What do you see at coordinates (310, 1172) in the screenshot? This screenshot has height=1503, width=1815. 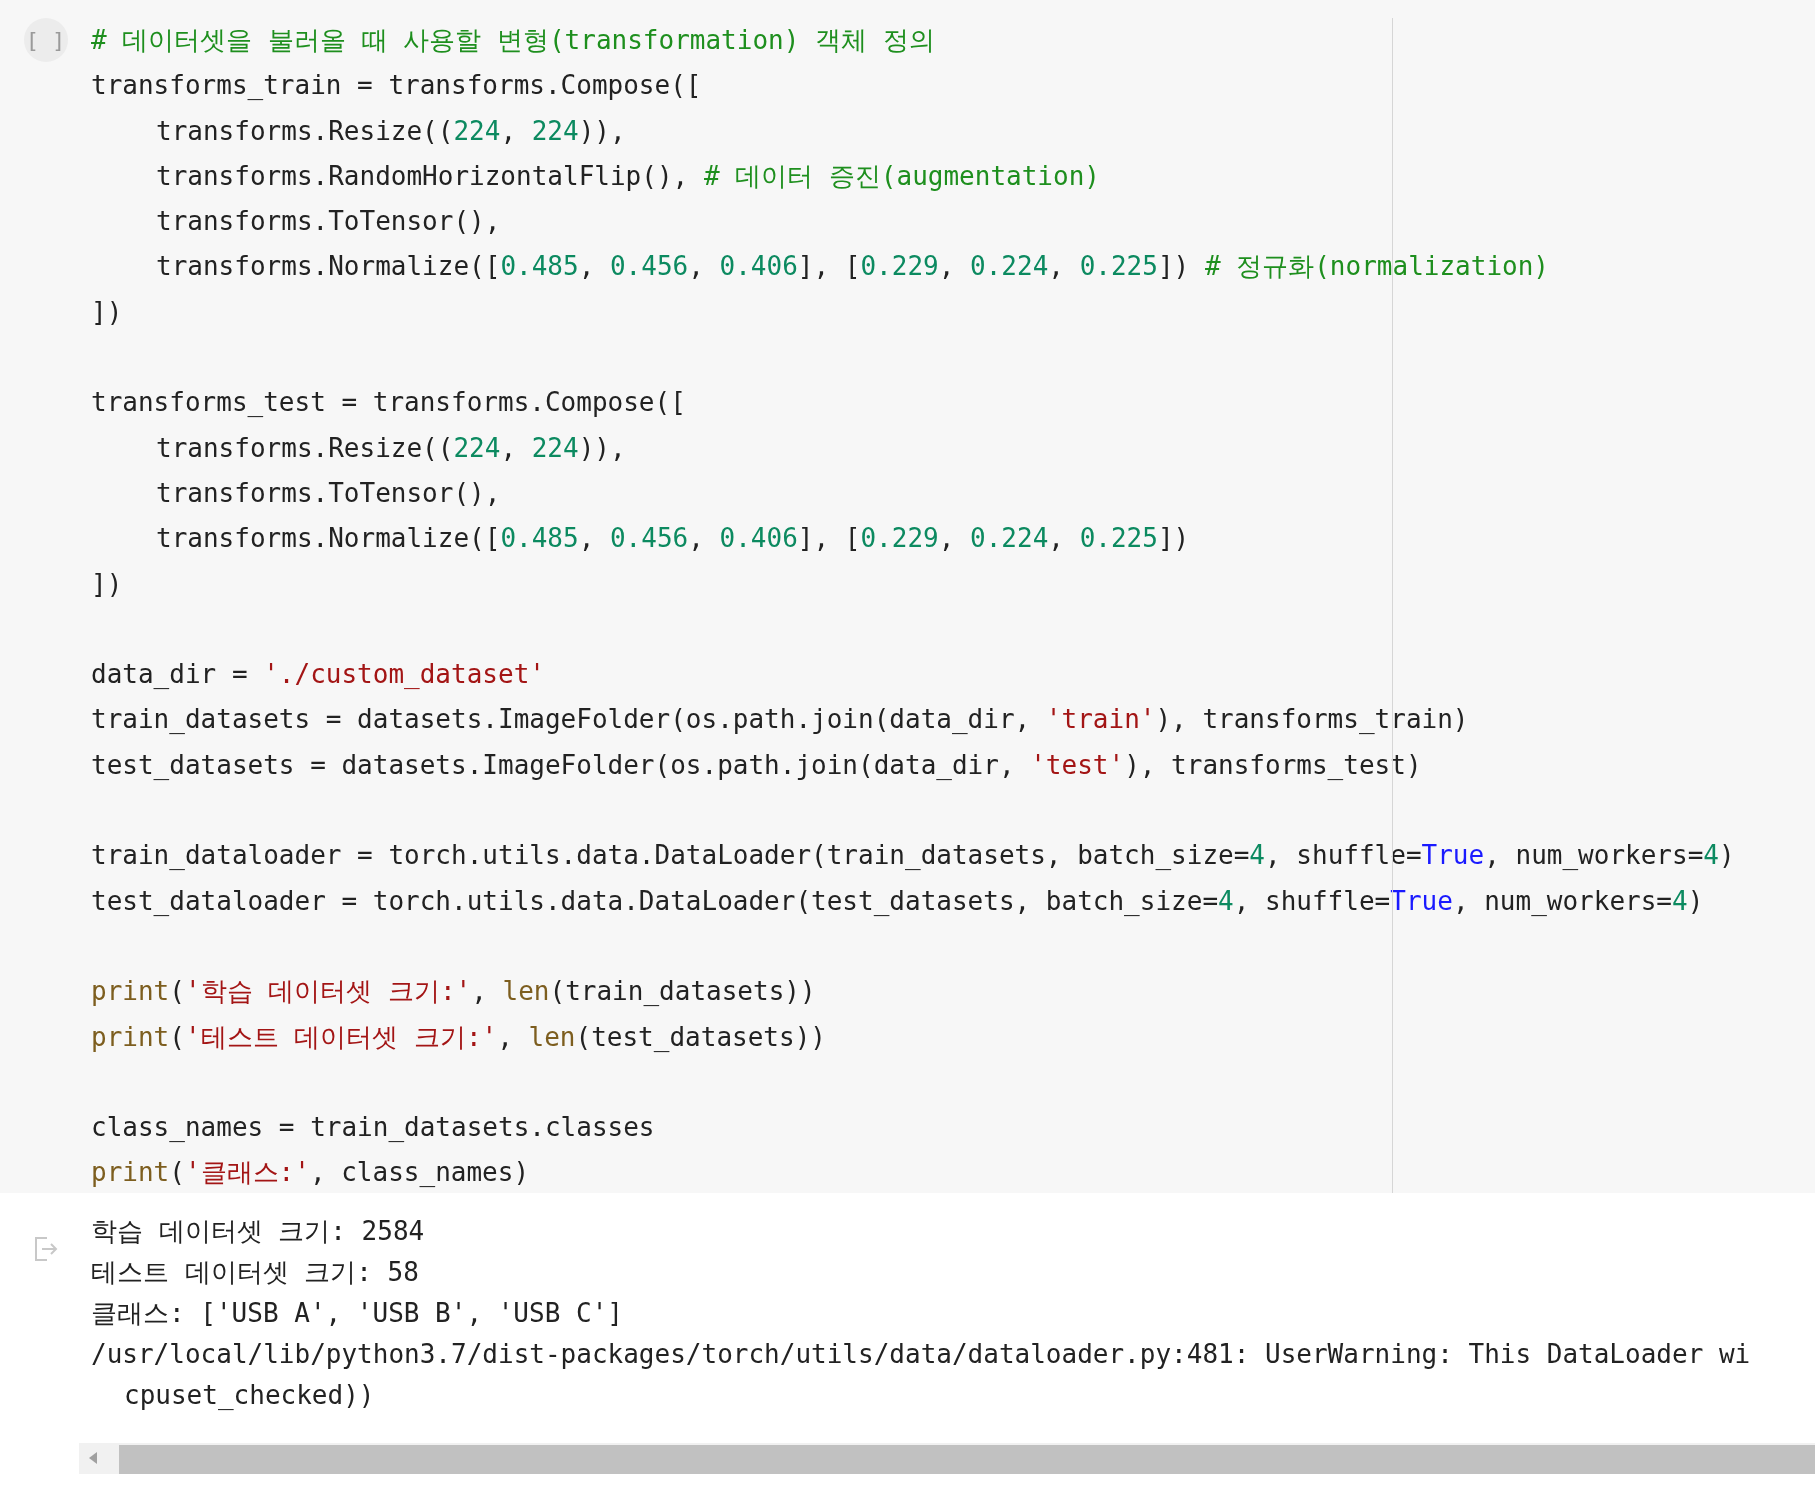 I see `code-line: print('클래스:', class_names)` at bounding box center [310, 1172].